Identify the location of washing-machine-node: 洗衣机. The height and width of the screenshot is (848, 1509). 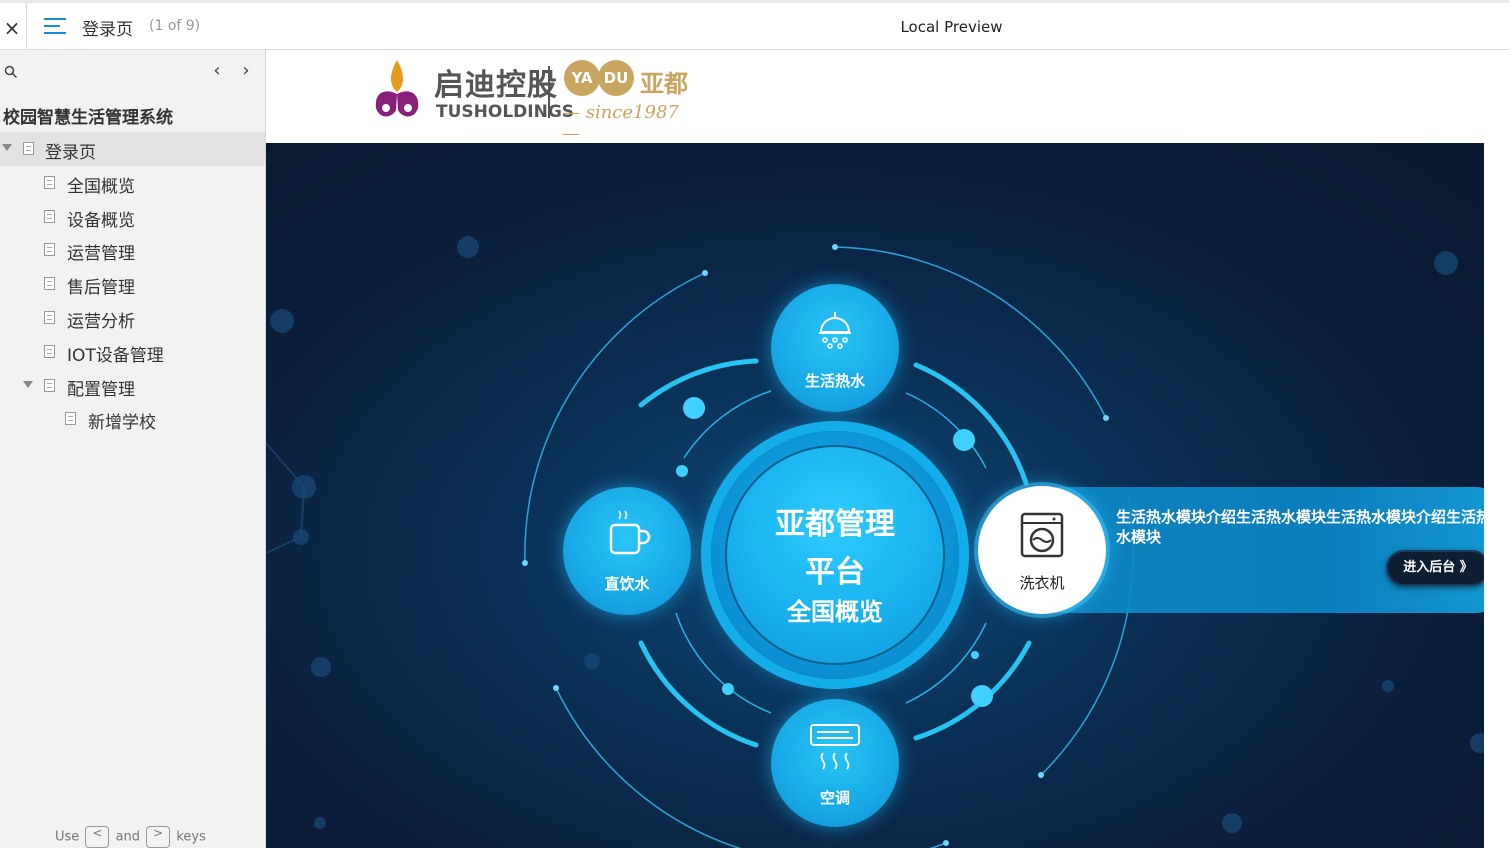
(1042, 550).